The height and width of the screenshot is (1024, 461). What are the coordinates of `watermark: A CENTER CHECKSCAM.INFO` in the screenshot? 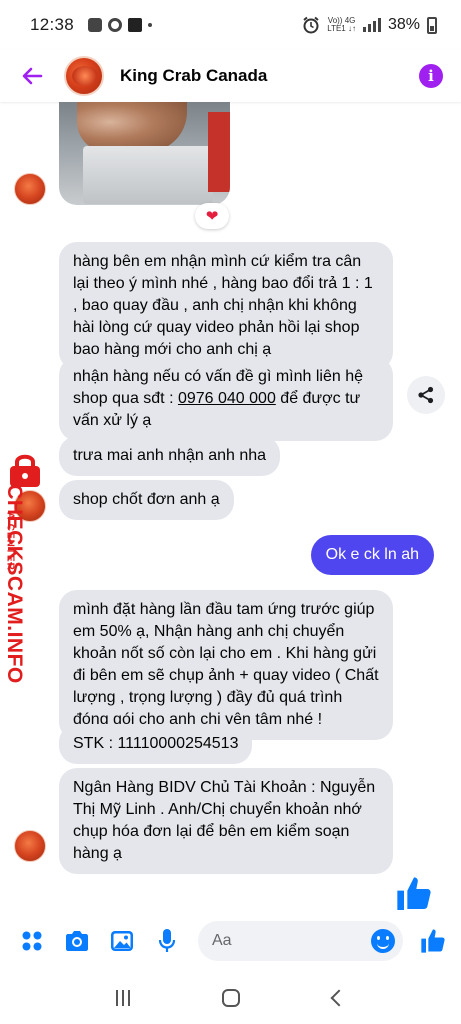 It's located at (24, 568).